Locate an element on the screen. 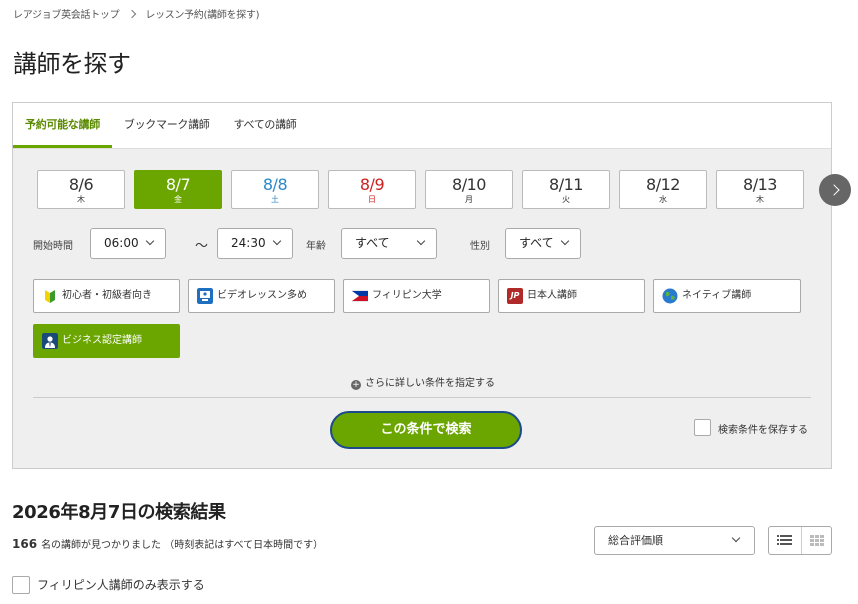 The image size is (858, 604). date-button: 8/10 月 is located at coordinates (469, 189).